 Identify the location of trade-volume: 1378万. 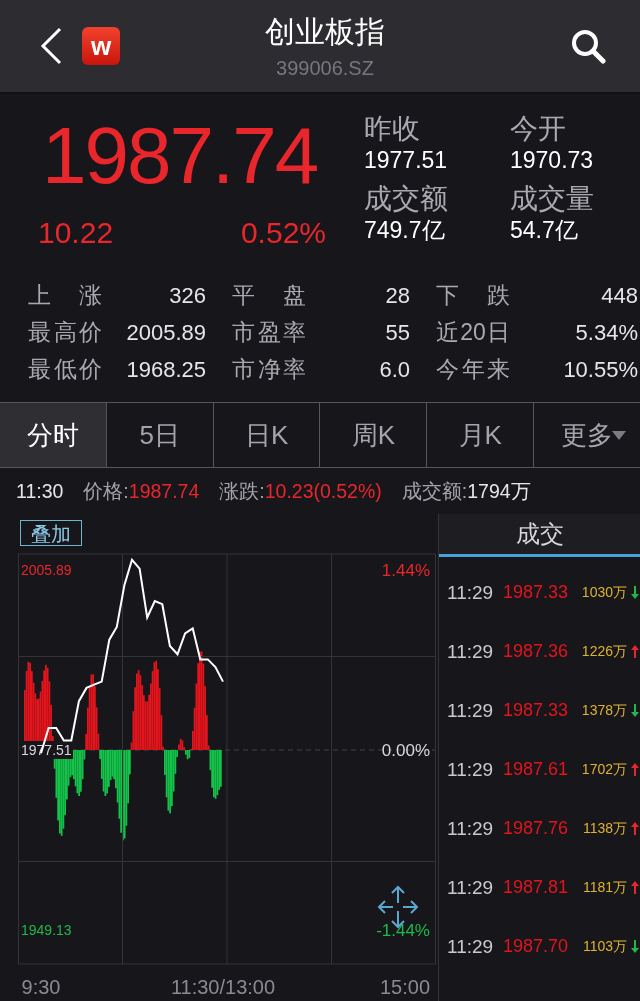
(603, 710).